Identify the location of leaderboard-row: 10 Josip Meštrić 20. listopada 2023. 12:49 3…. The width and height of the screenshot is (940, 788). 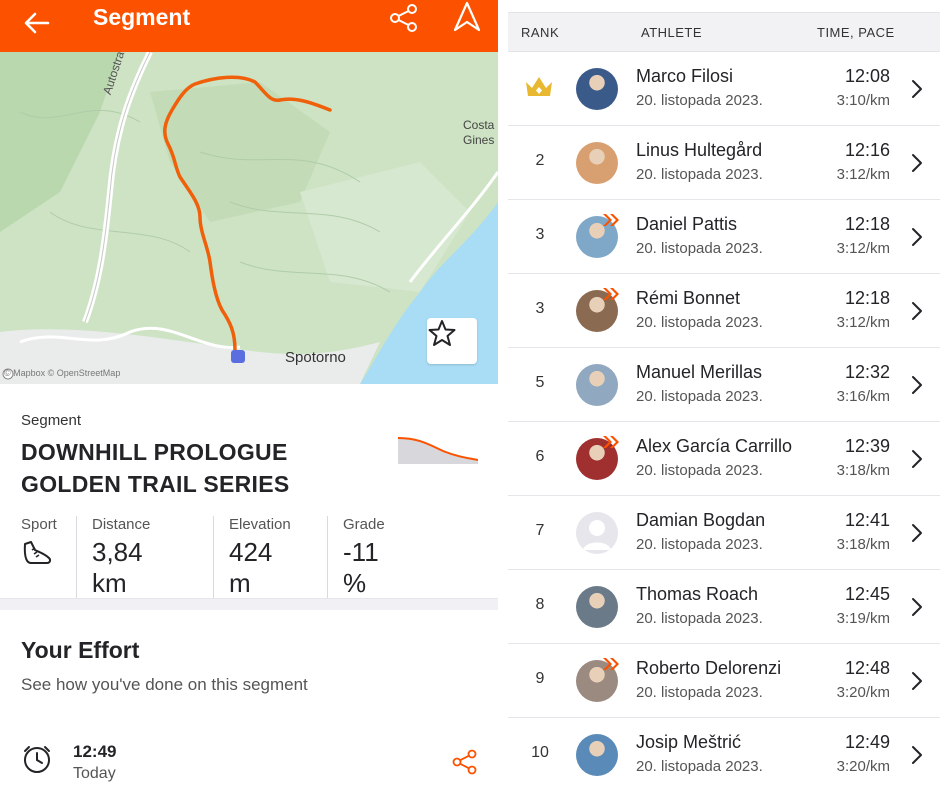
(724, 753).